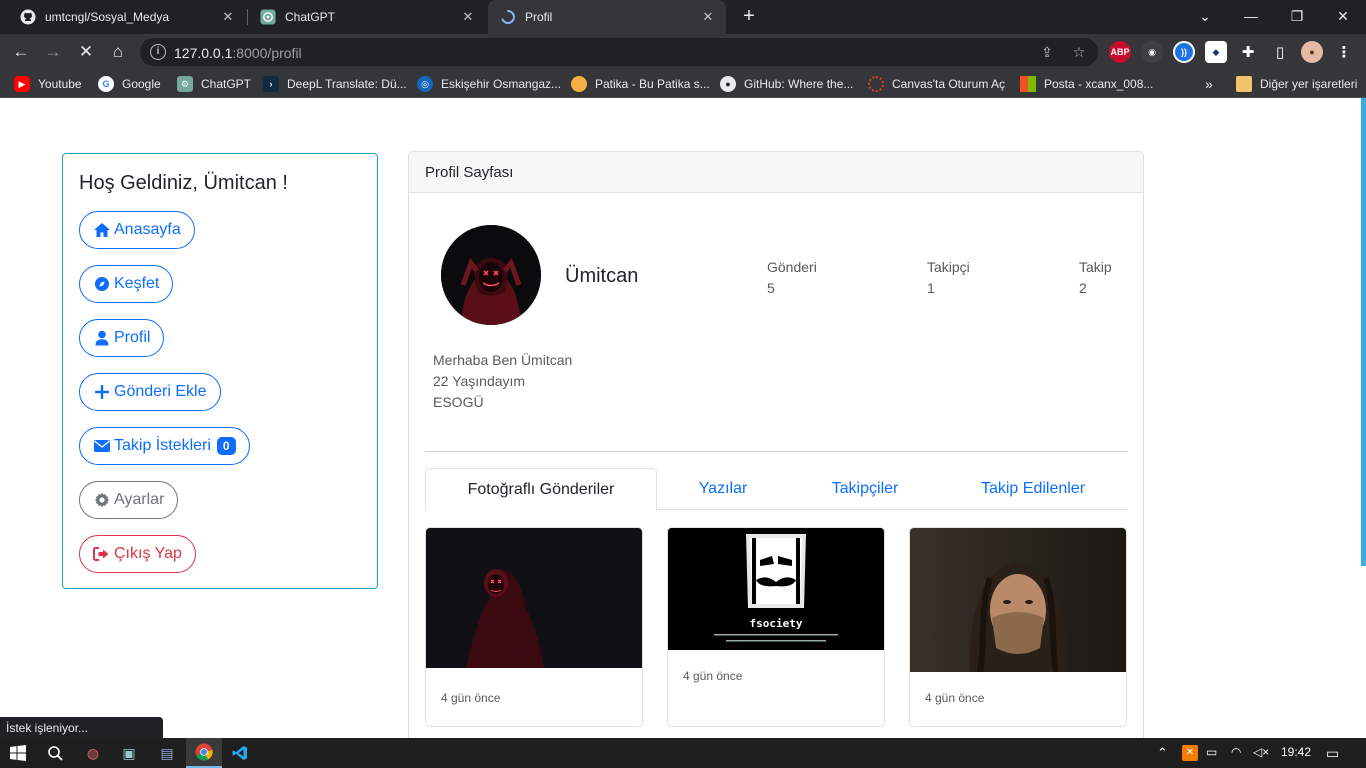 The image size is (1366, 768). Describe the element at coordinates (776, 172) in the screenshot. I see `profile-card-header: Profil Sayfası` at that location.